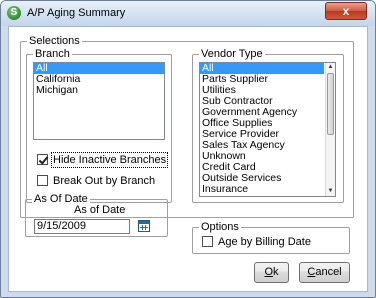 This screenshot has width=376, height=298. I want to click on age-by-billing-date-checkbox: Age by Billing Date, so click(256, 242).